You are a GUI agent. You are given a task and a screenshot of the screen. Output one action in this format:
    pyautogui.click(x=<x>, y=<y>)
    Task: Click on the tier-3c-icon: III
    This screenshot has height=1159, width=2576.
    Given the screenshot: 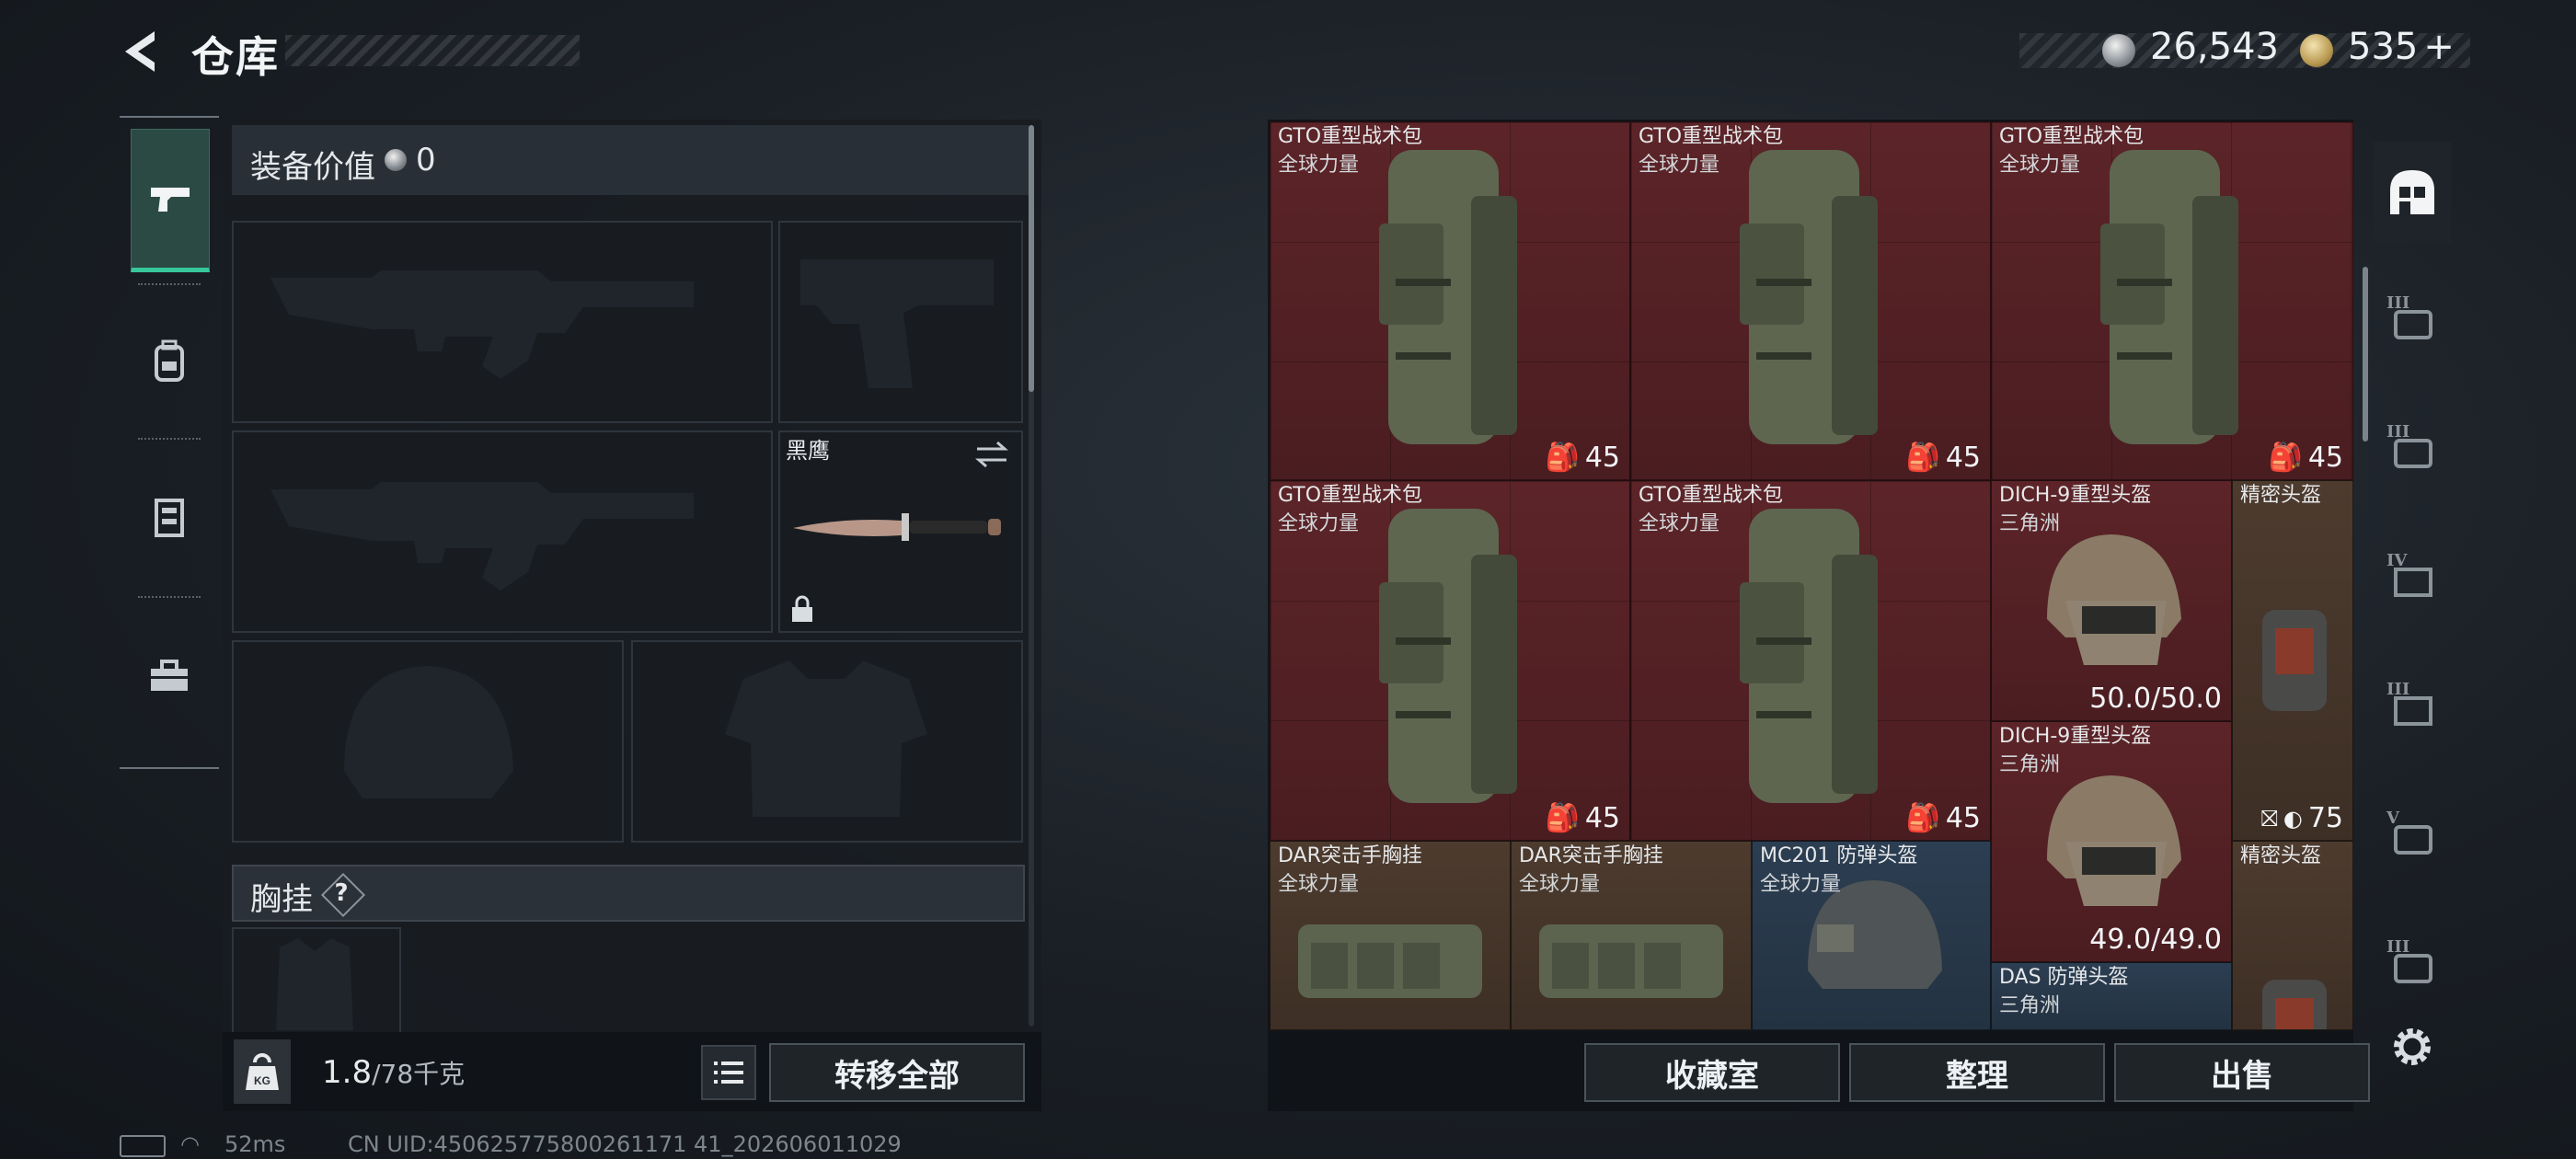 What is the action you would take?
    pyautogui.click(x=2409, y=703)
    